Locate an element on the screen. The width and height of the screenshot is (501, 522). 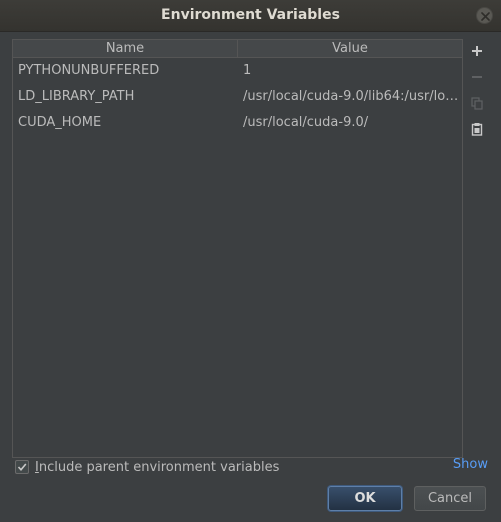
table-row: CUDA_HOME /usr/local/cuda-9.0/ is located at coordinates (237, 123).